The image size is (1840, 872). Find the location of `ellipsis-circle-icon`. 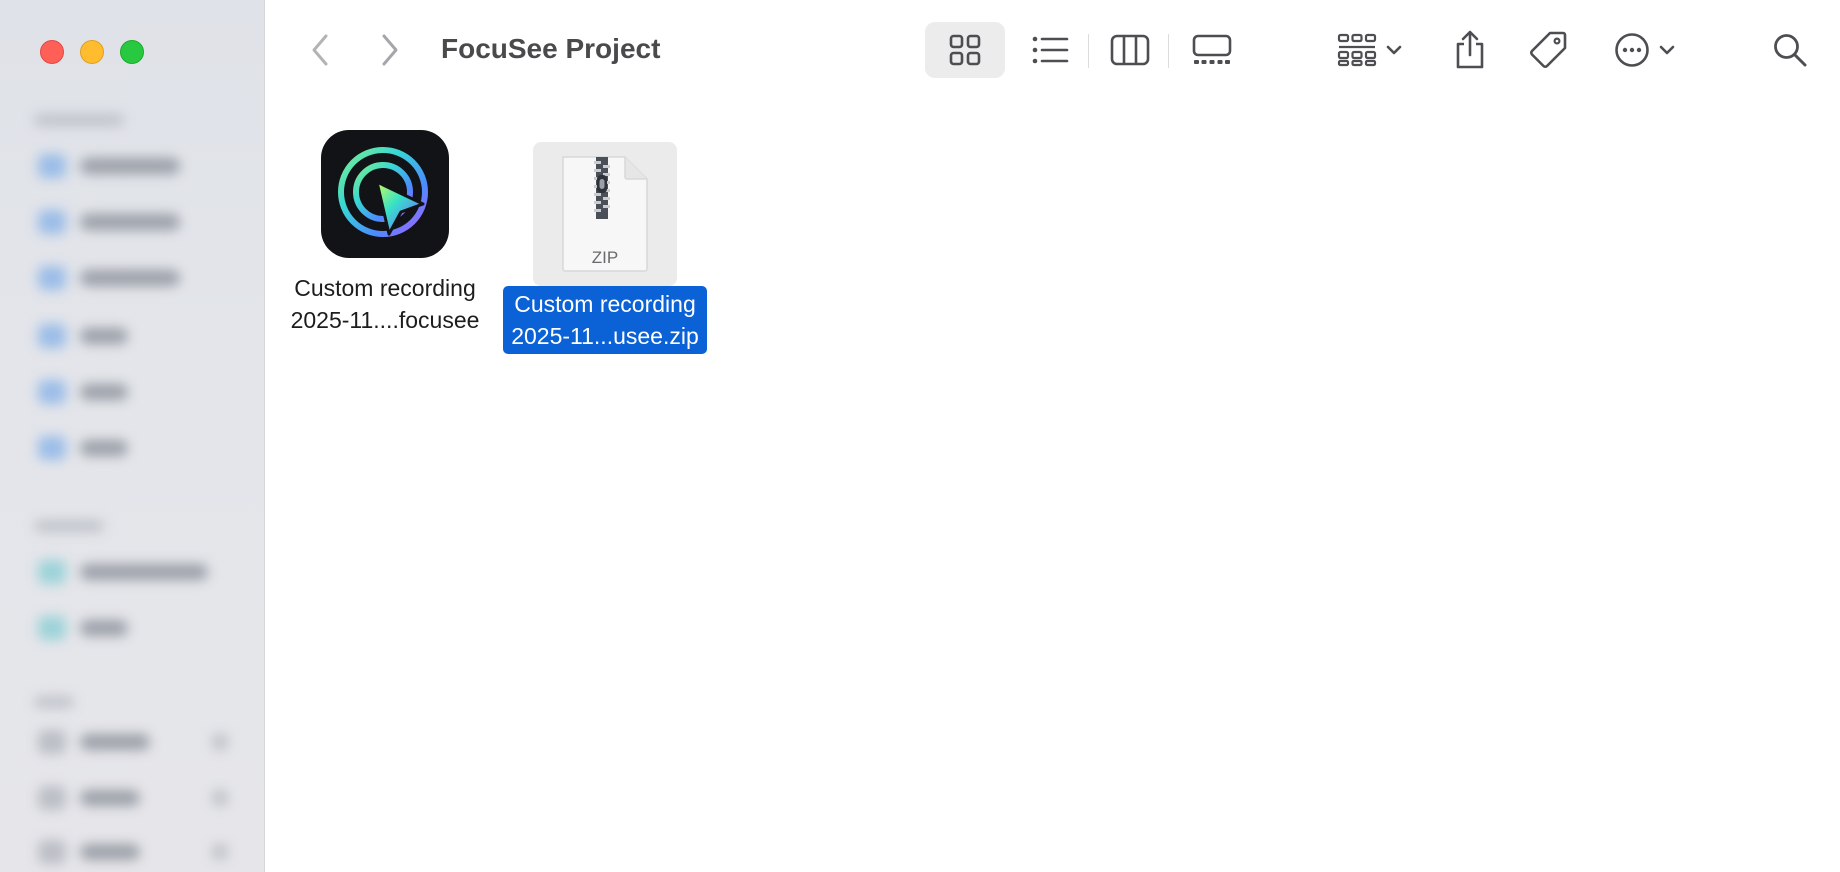

ellipsis-circle-icon is located at coordinates (1632, 50).